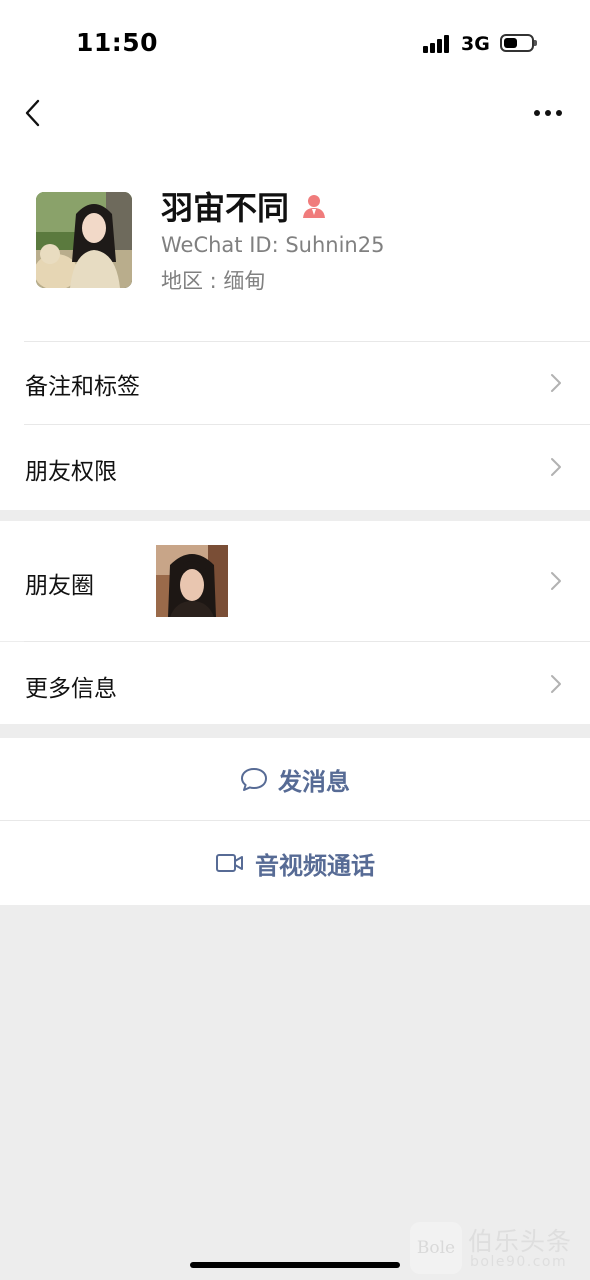 Image resolution: width=590 pixels, height=1280 pixels. What do you see at coordinates (82, 387) in the screenshot?
I see `menu-item-label: 备注和标签` at bounding box center [82, 387].